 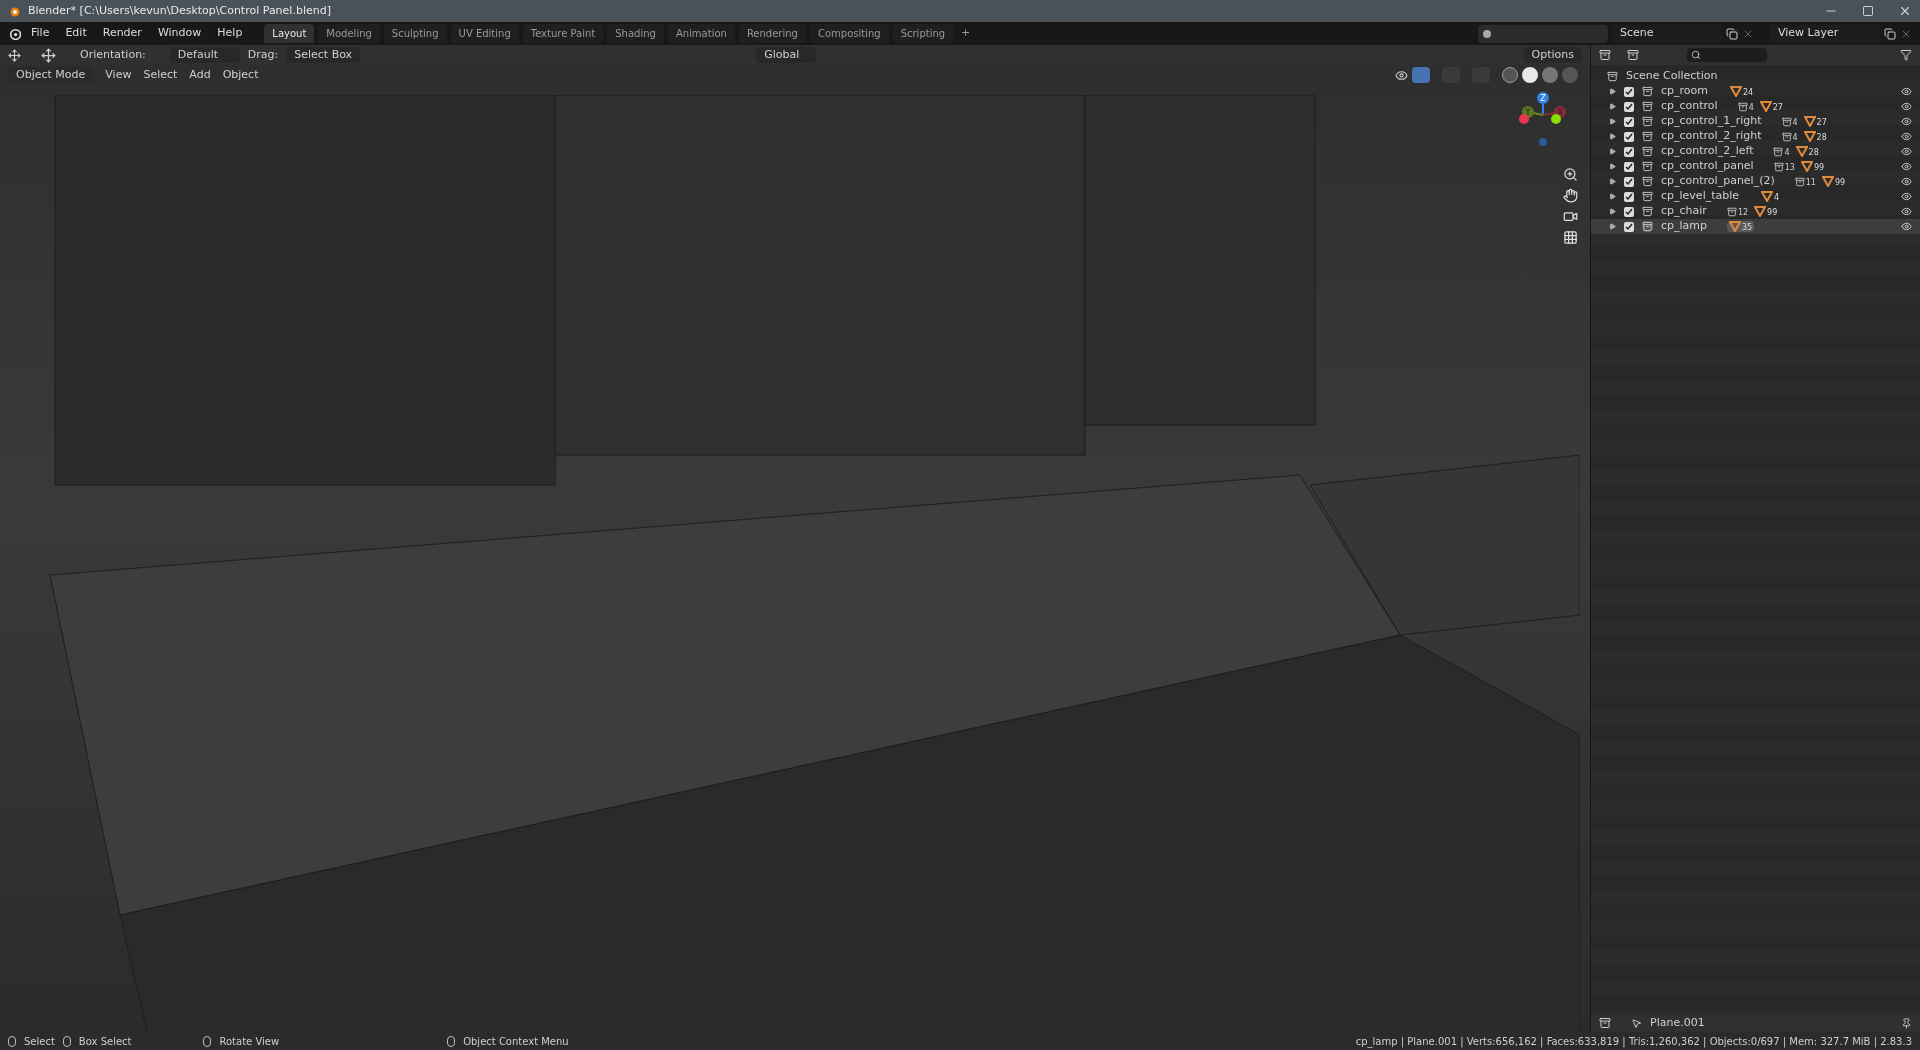 What do you see at coordinates (1868, 11) in the screenshot?
I see `maximize-icon` at bounding box center [1868, 11].